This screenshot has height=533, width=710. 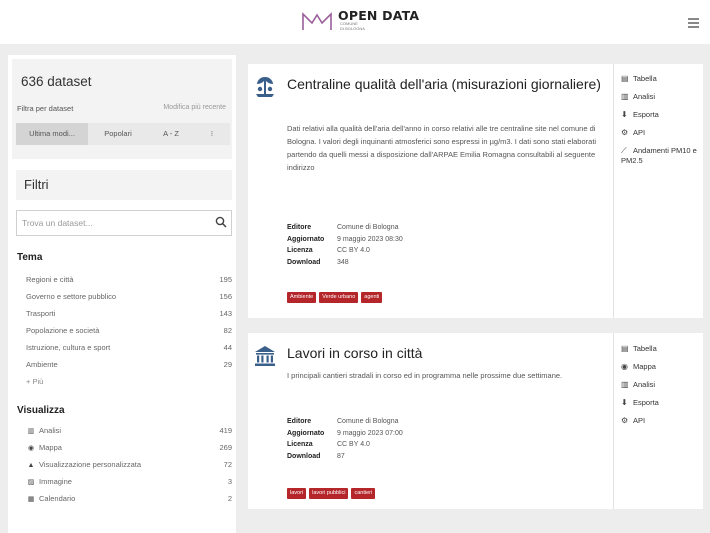 What do you see at coordinates (50, 447) in the screenshot?
I see `filter-item-label: Mappa` at bounding box center [50, 447].